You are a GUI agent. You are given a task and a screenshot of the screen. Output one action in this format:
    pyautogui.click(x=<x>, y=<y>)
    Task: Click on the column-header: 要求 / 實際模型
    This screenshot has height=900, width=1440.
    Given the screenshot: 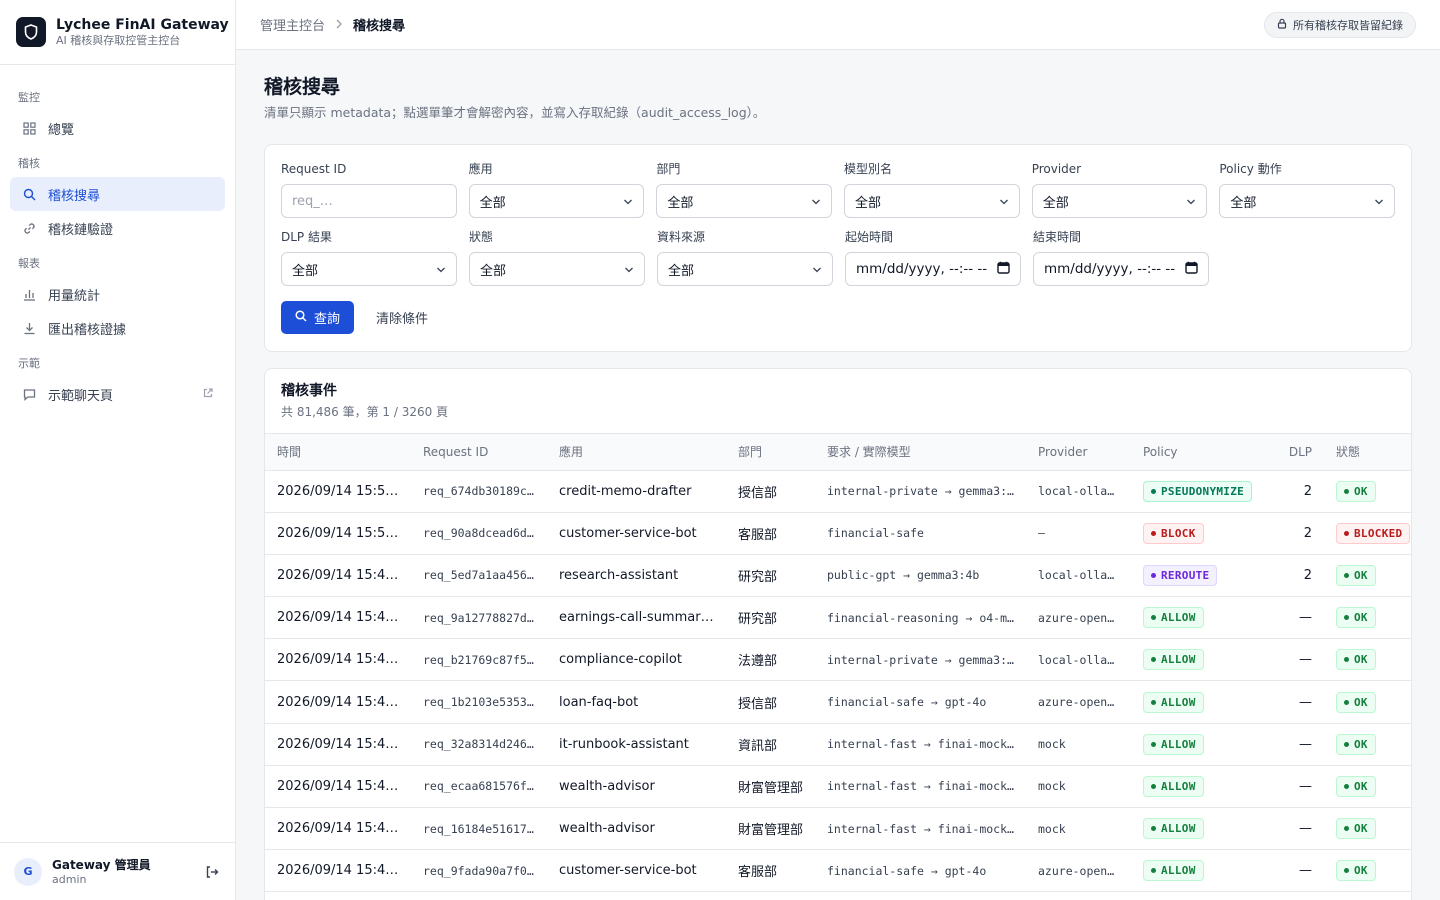 What is the action you would take?
    pyautogui.click(x=920, y=452)
    